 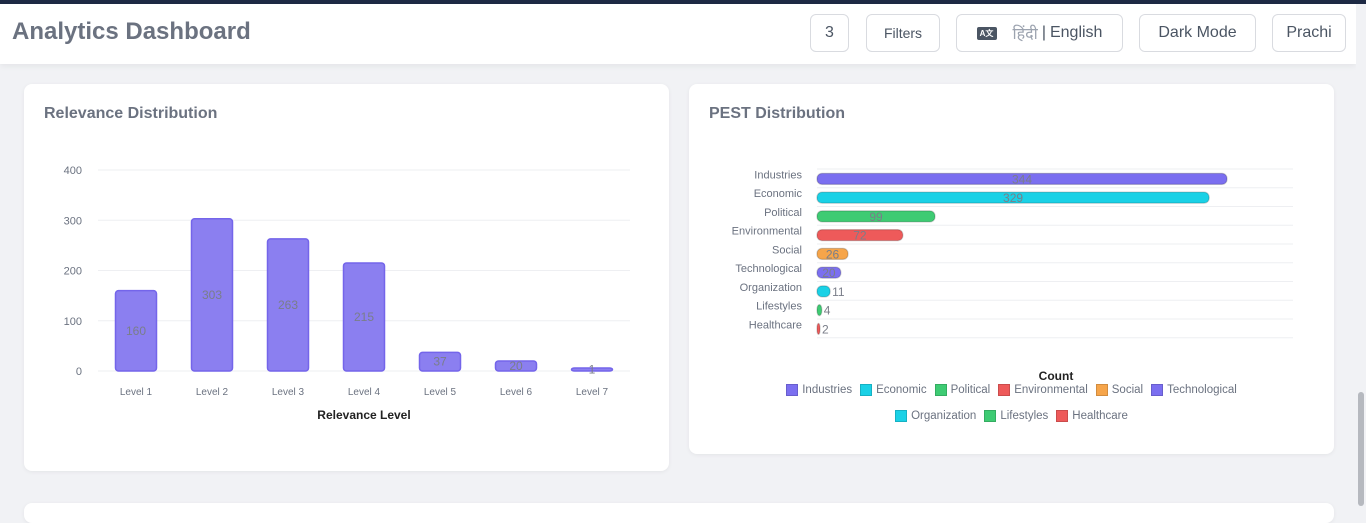 What do you see at coordinates (827, 390) in the screenshot?
I see `legend-label: Industries` at bounding box center [827, 390].